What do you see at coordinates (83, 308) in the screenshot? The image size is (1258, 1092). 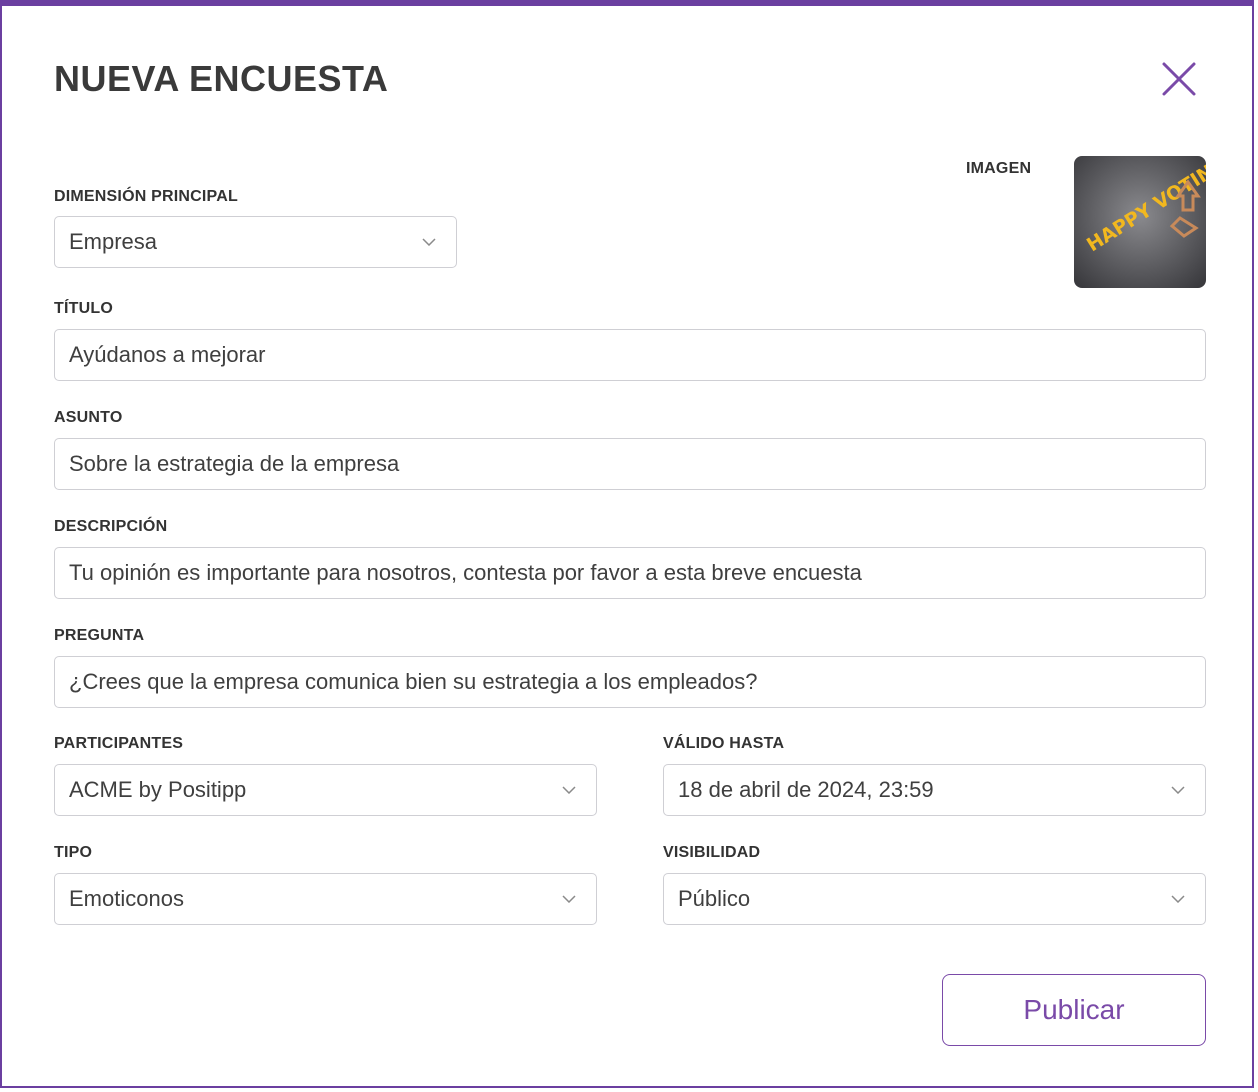 I see `title-label: TÍTULO` at bounding box center [83, 308].